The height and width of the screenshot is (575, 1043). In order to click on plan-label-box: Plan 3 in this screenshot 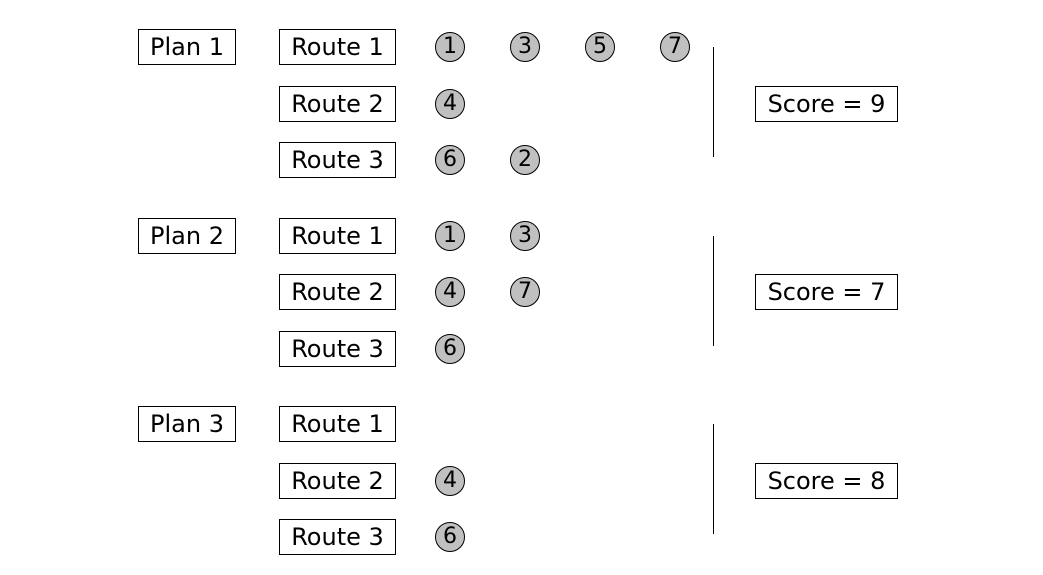, I will do `click(187, 424)`.